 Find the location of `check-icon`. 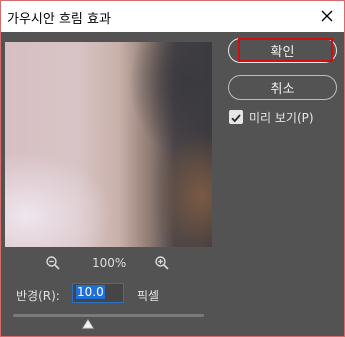

check-icon is located at coordinates (236, 118).